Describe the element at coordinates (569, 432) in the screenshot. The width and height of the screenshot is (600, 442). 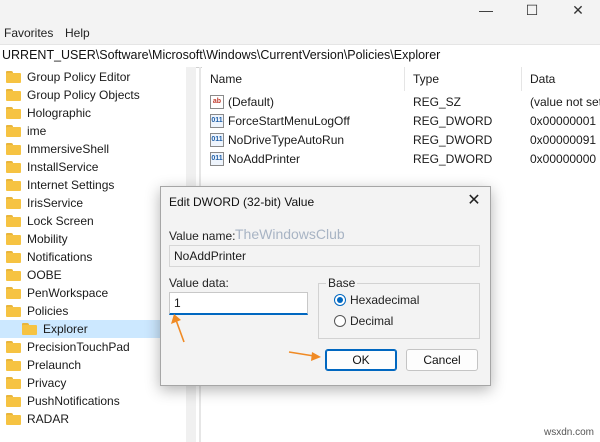
I see `footer-watermark: wsxdn.com` at that location.